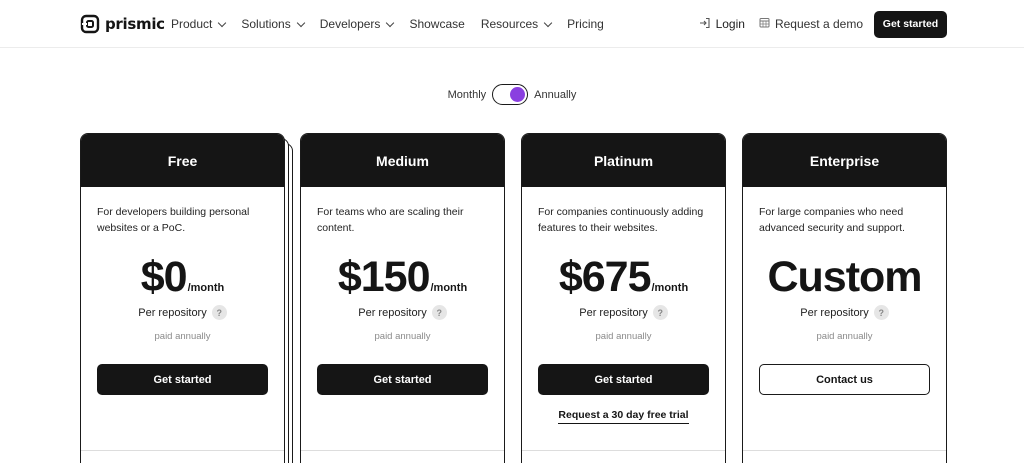  I want to click on login-label: Login, so click(730, 24).